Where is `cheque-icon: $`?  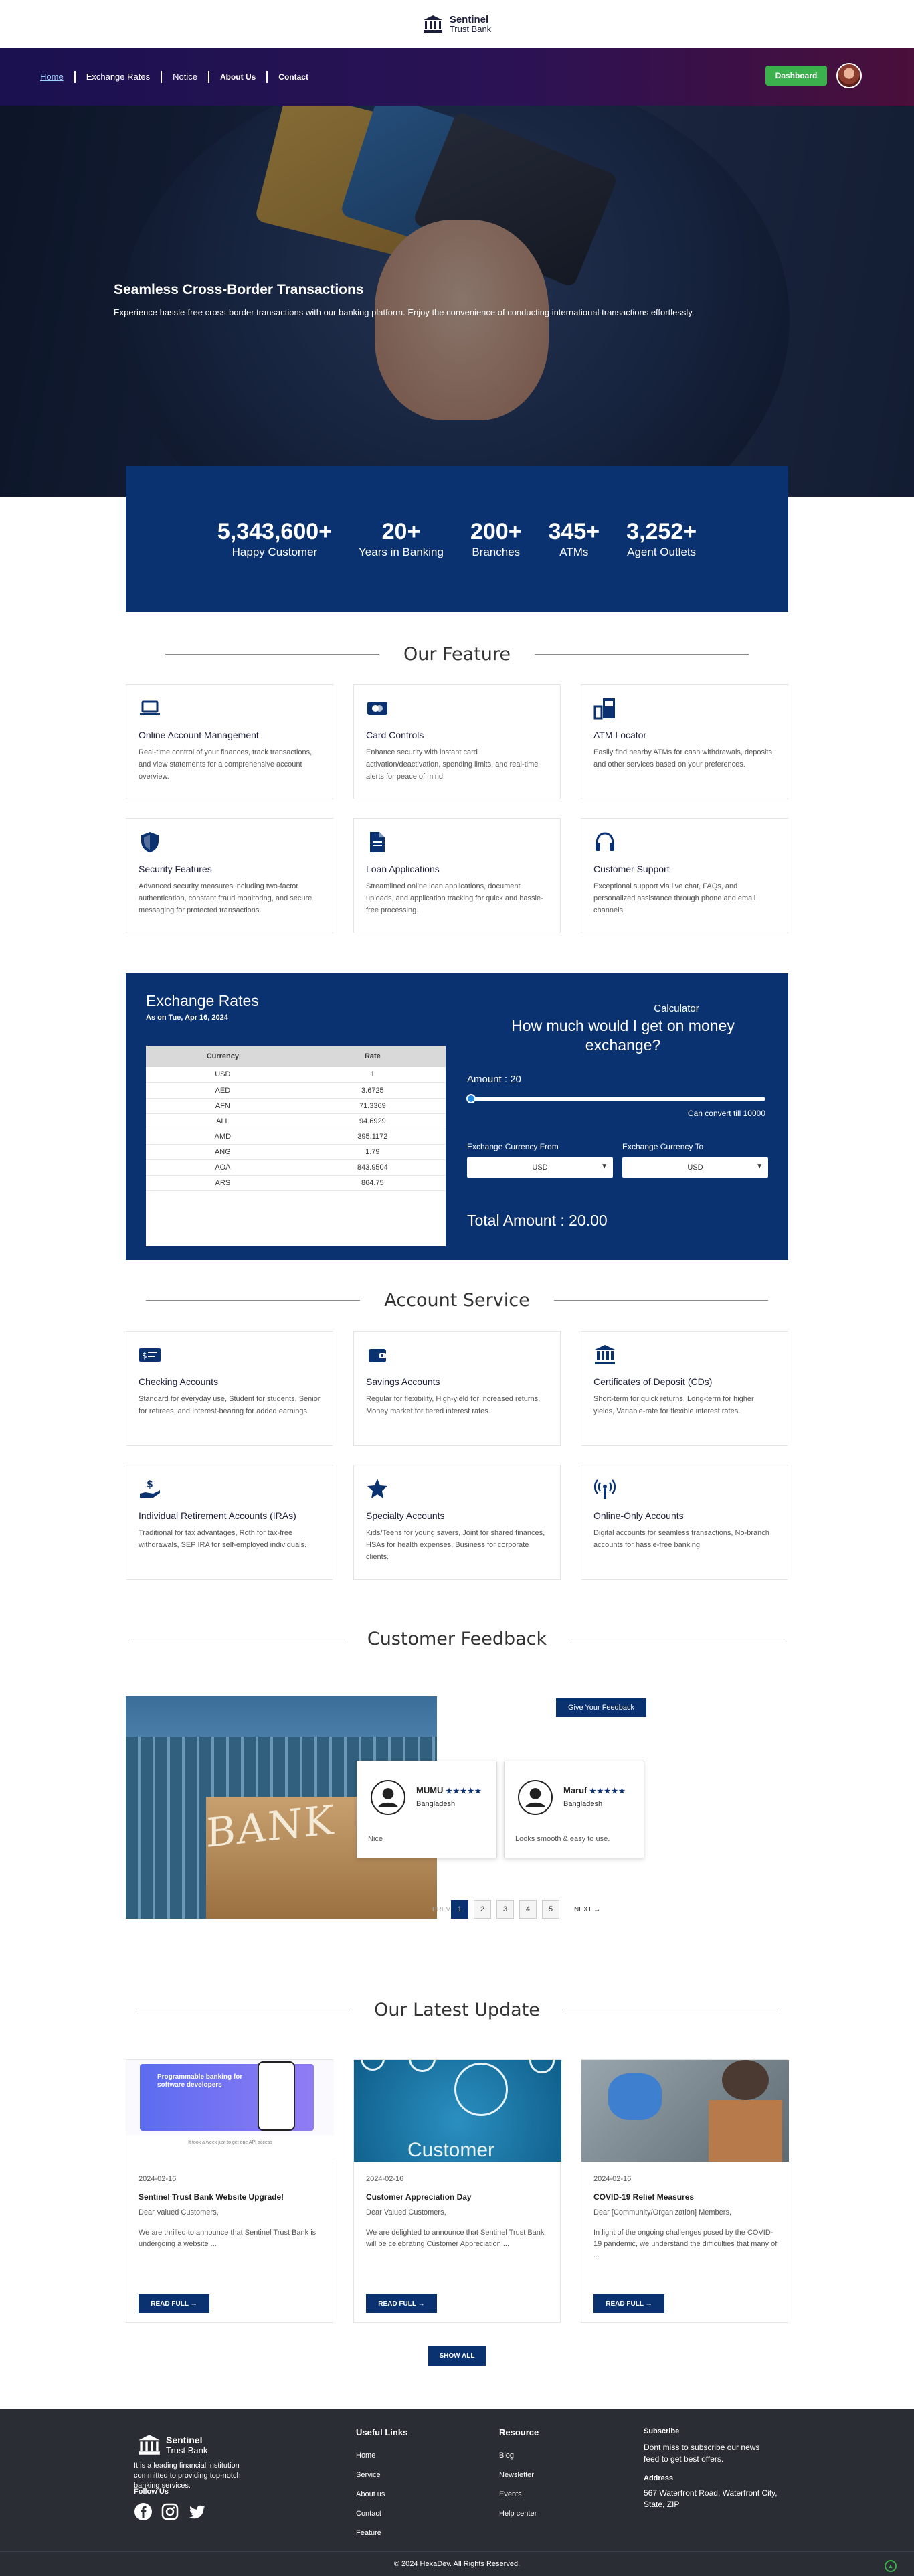
cheque-icon: $ is located at coordinates (150, 1355).